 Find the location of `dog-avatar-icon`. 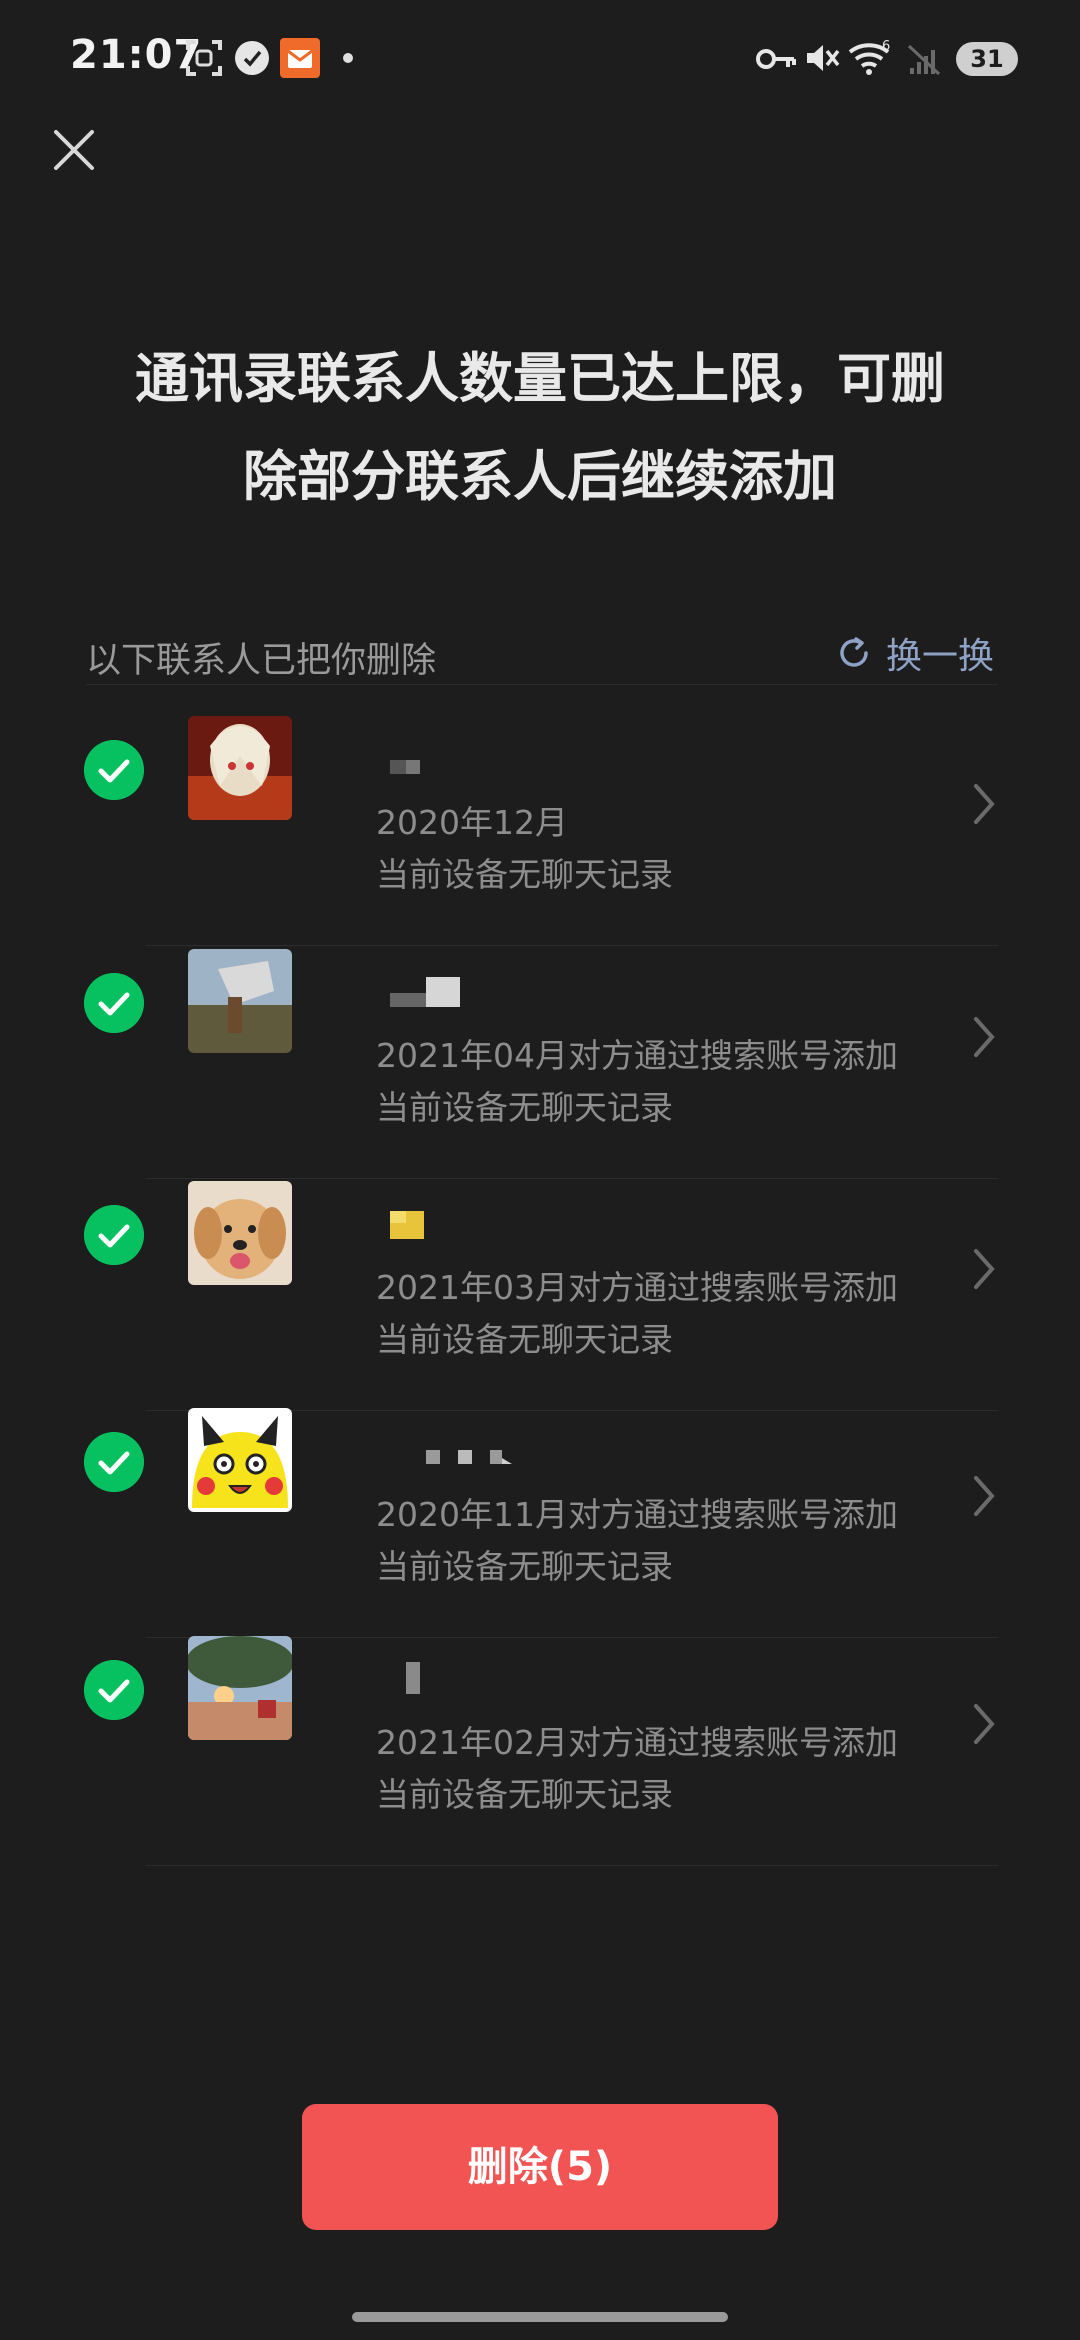

dog-avatar-icon is located at coordinates (240, 1233).